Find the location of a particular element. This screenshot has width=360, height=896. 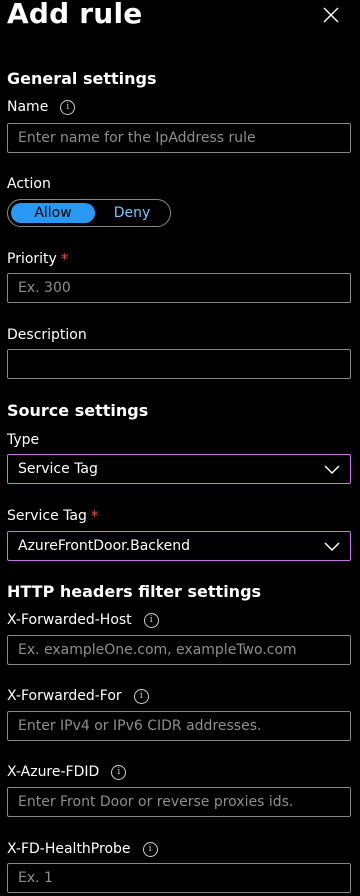

panel-title: Add rule is located at coordinates (75, 15).